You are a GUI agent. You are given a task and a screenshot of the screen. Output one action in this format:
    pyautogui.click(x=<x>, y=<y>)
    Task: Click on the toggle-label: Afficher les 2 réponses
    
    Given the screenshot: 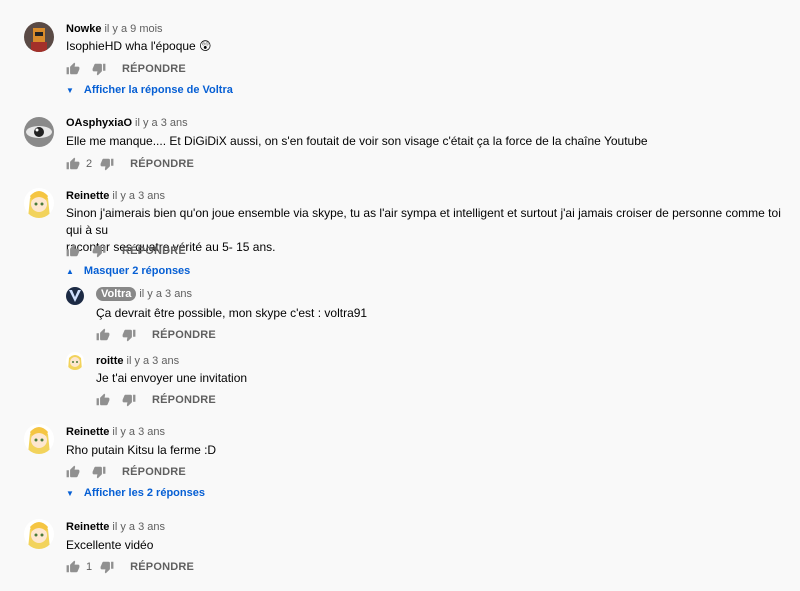 What is the action you would take?
    pyautogui.click(x=144, y=493)
    